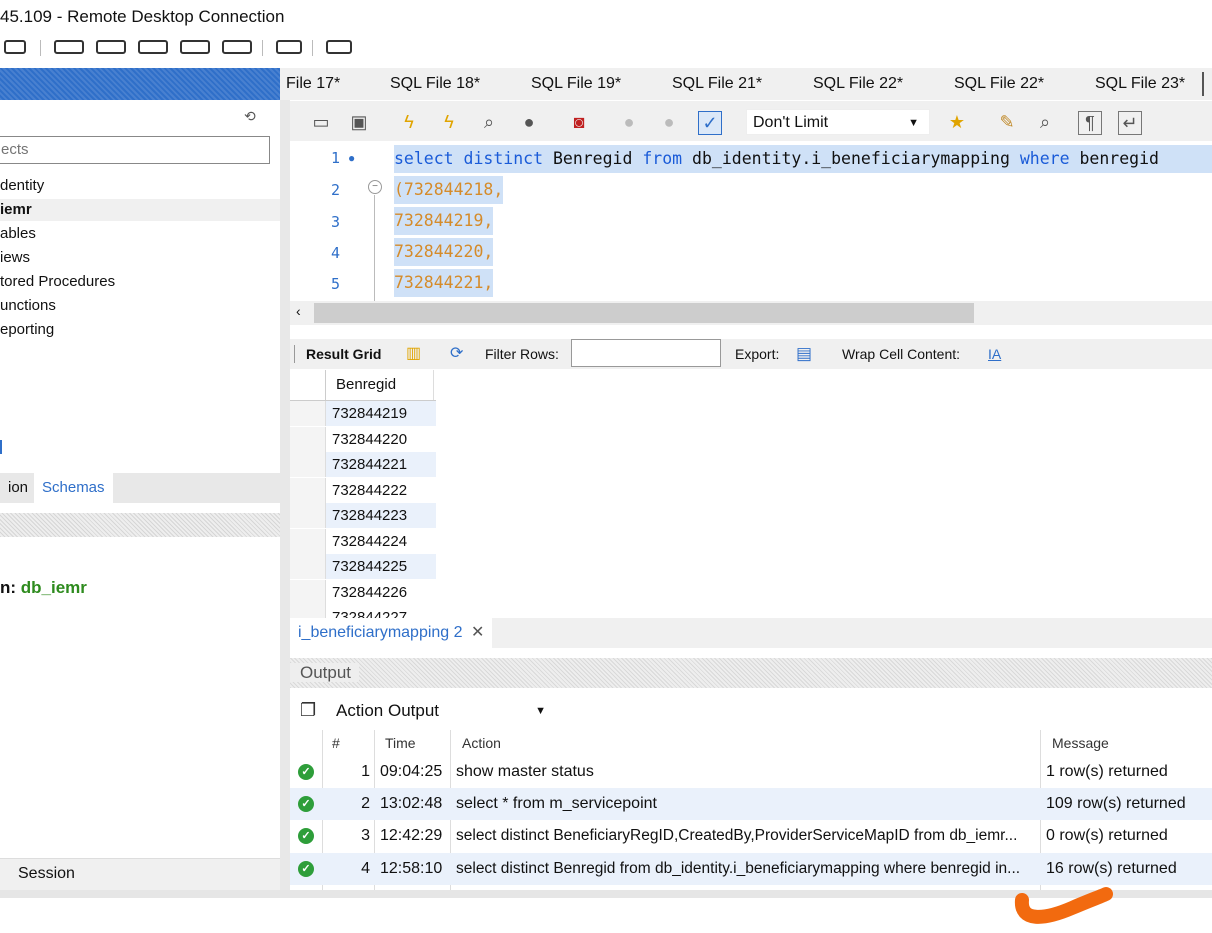 Image resolution: width=1212 pixels, height=933 pixels. I want to click on explain-icon: ⌕, so click(489, 122).